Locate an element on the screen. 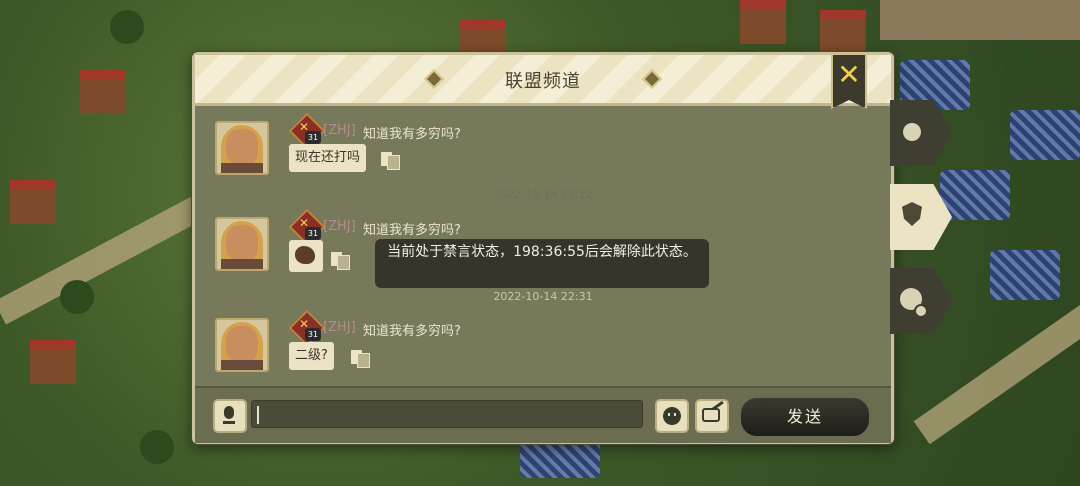 This screenshot has height=486, width=1080. send-button: 发送 is located at coordinates (805, 417).